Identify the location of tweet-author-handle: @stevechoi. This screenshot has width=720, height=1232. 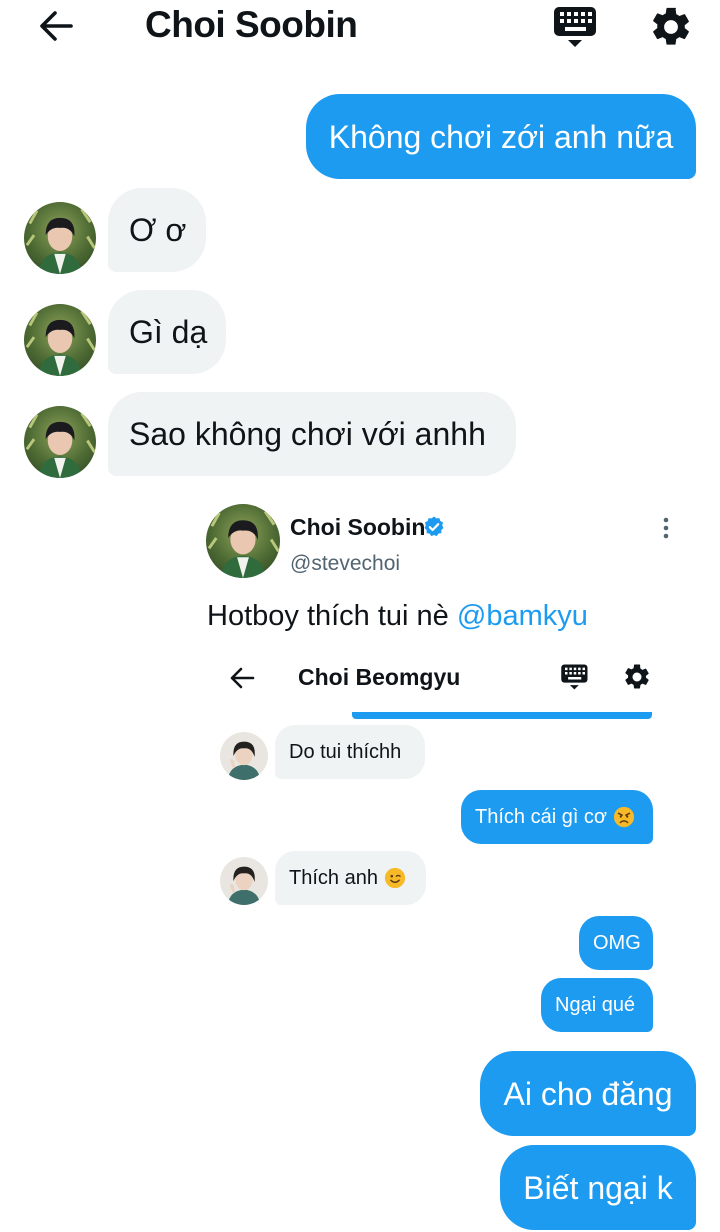
(345, 564).